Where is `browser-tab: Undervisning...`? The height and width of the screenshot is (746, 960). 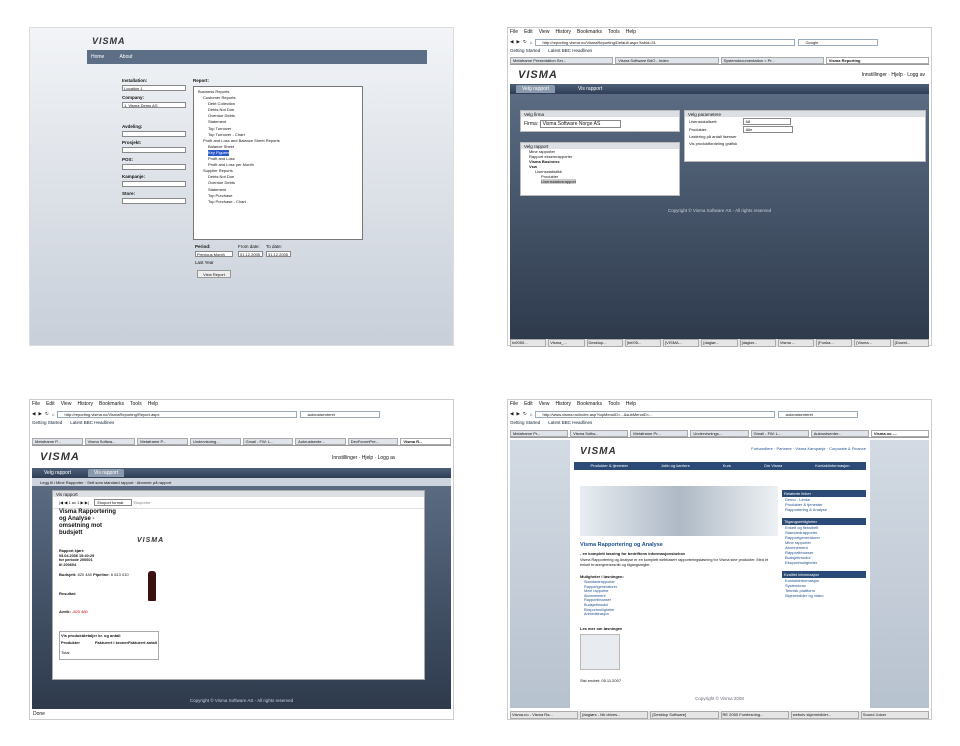
browser-tab: Undervisning... is located at coordinates (215, 441).